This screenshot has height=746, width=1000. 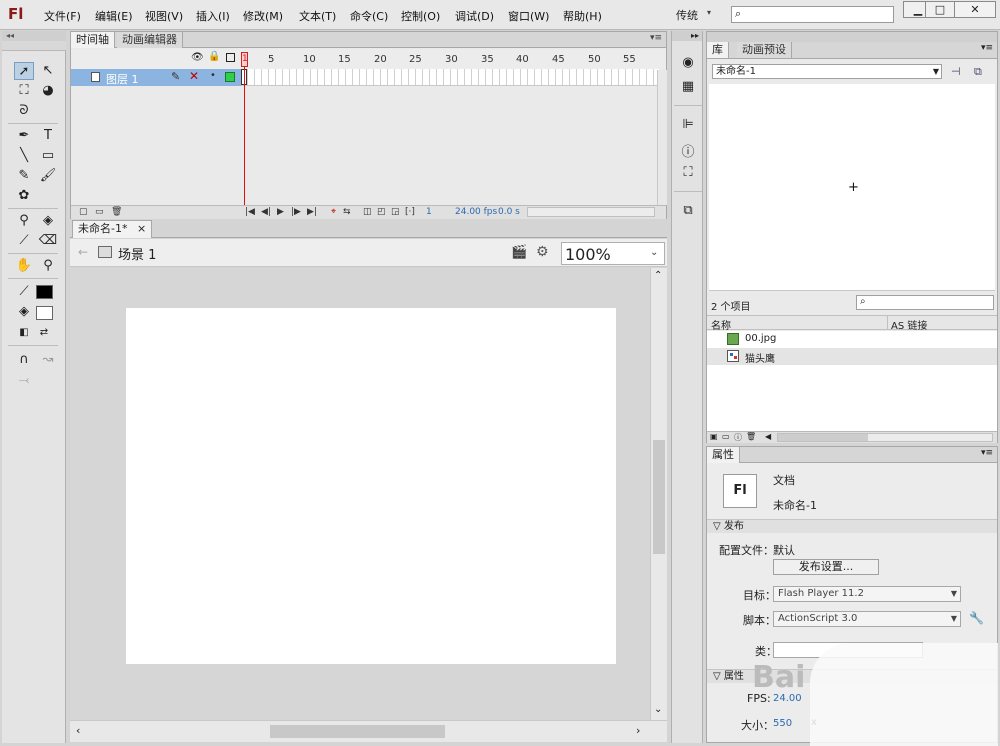 What do you see at coordinates (420, 16) in the screenshot?
I see `menu-control: 控制(O)` at bounding box center [420, 16].